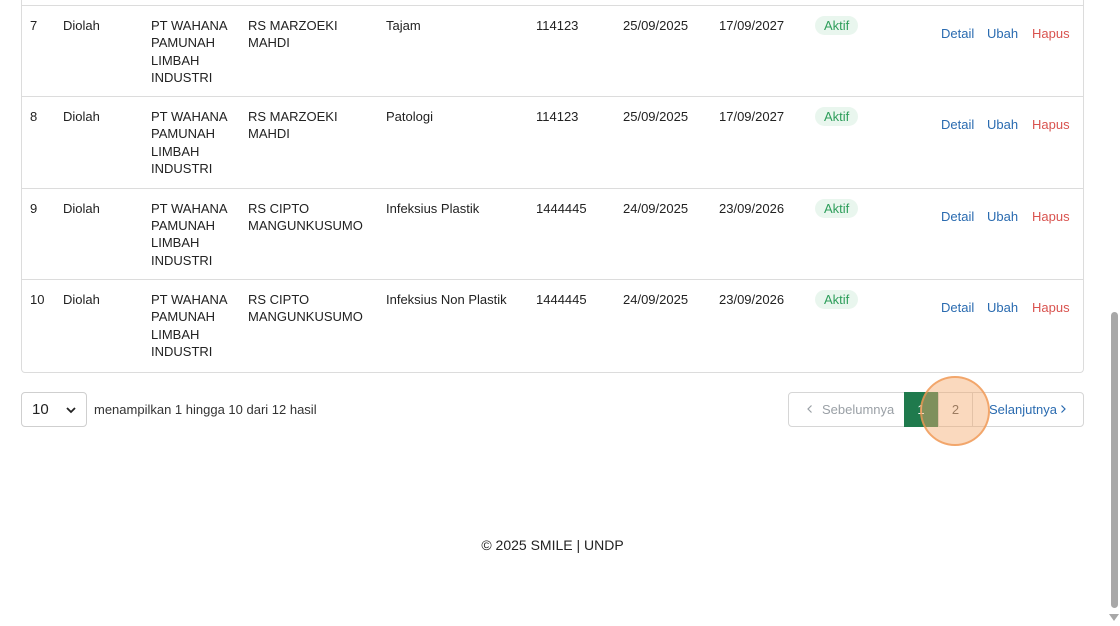 This screenshot has width=1120, height=626. What do you see at coordinates (409, 116) in the screenshot?
I see `row-waste-type: Patologi` at bounding box center [409, 116].